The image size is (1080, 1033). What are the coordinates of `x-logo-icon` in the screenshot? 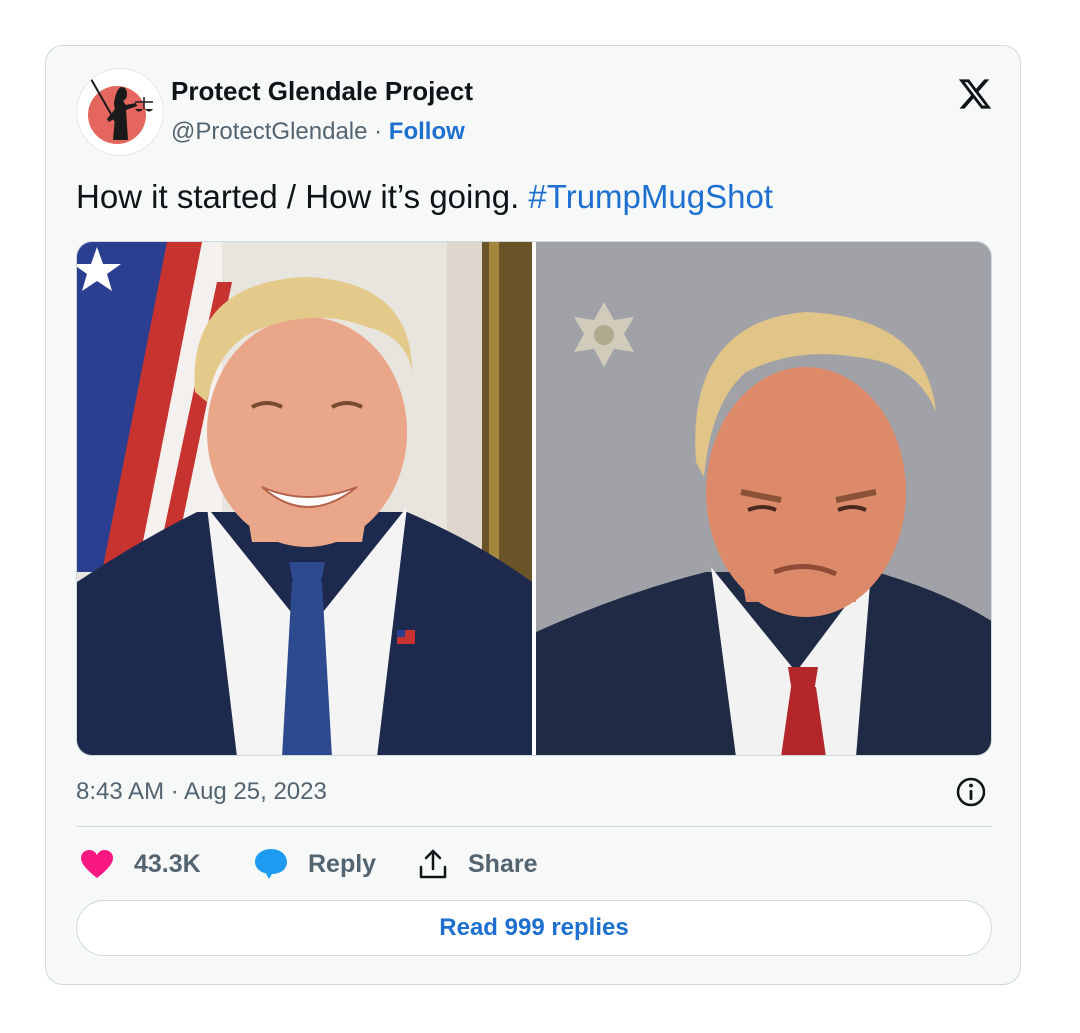 It's located at (975, 94).